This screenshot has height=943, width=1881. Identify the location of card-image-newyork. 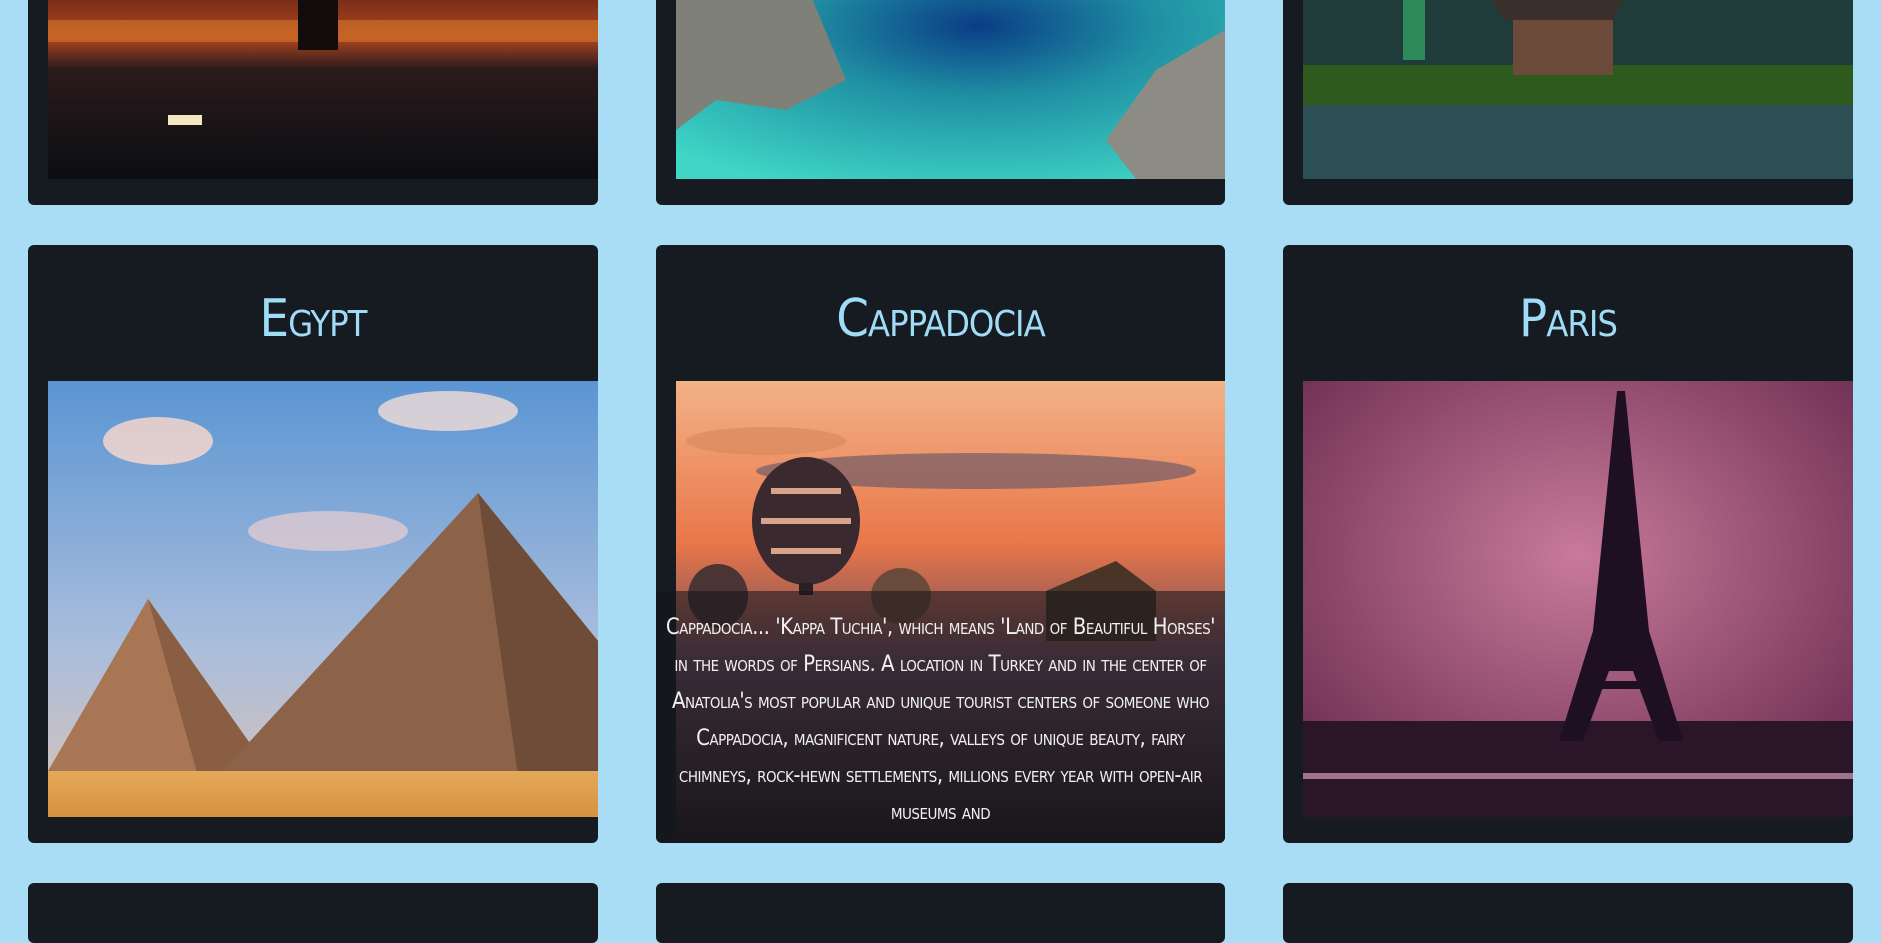
(323, 89).